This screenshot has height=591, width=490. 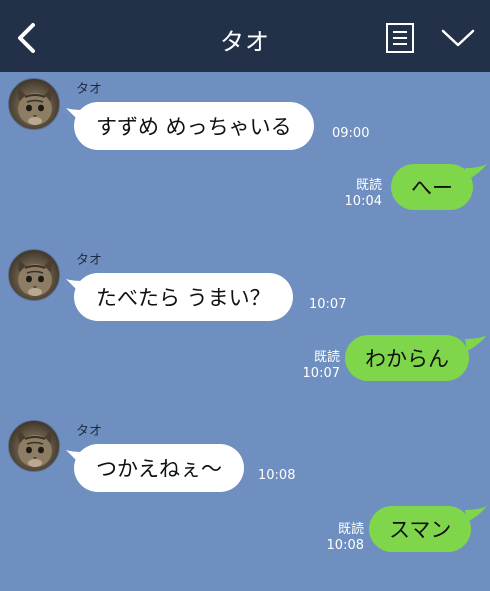 I want to click on message-text: すずめ めっちゃいる, so click(x=194, y=127).